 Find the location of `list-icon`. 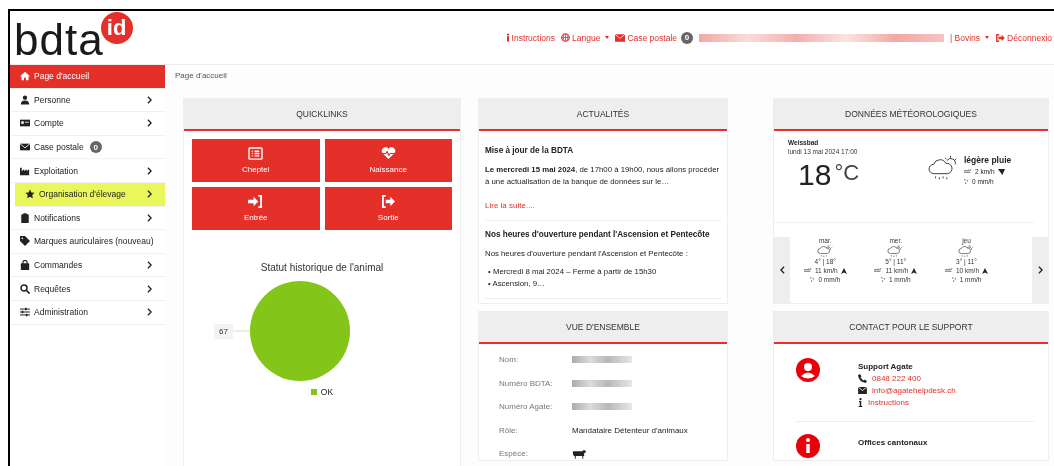

list-icon is located at coordinates (256, 153).